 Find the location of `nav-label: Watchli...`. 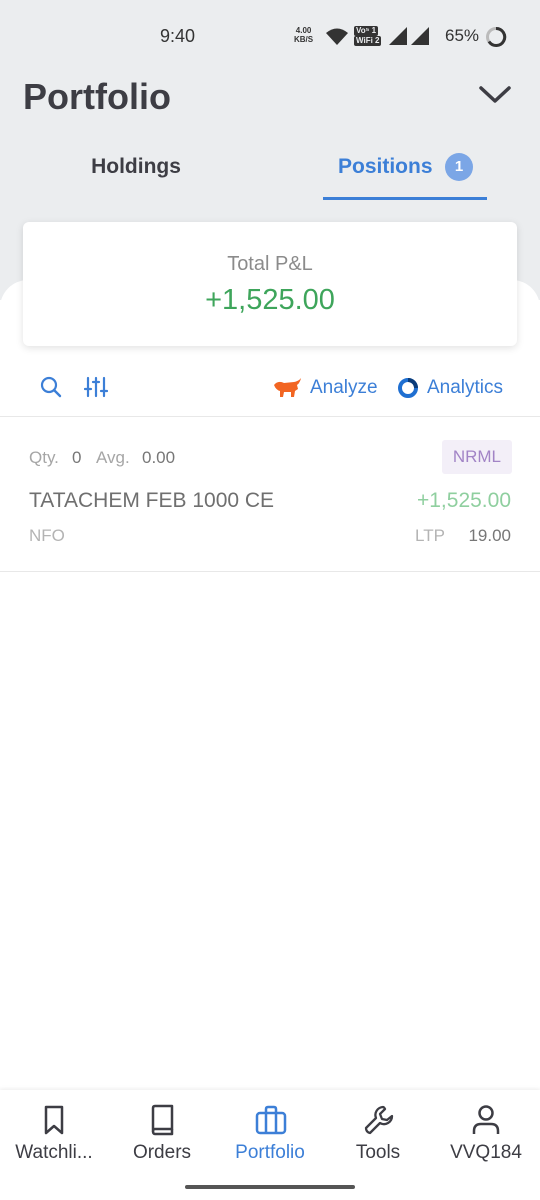

nav-label: Watchli... is located at coordinates (54, 1152).